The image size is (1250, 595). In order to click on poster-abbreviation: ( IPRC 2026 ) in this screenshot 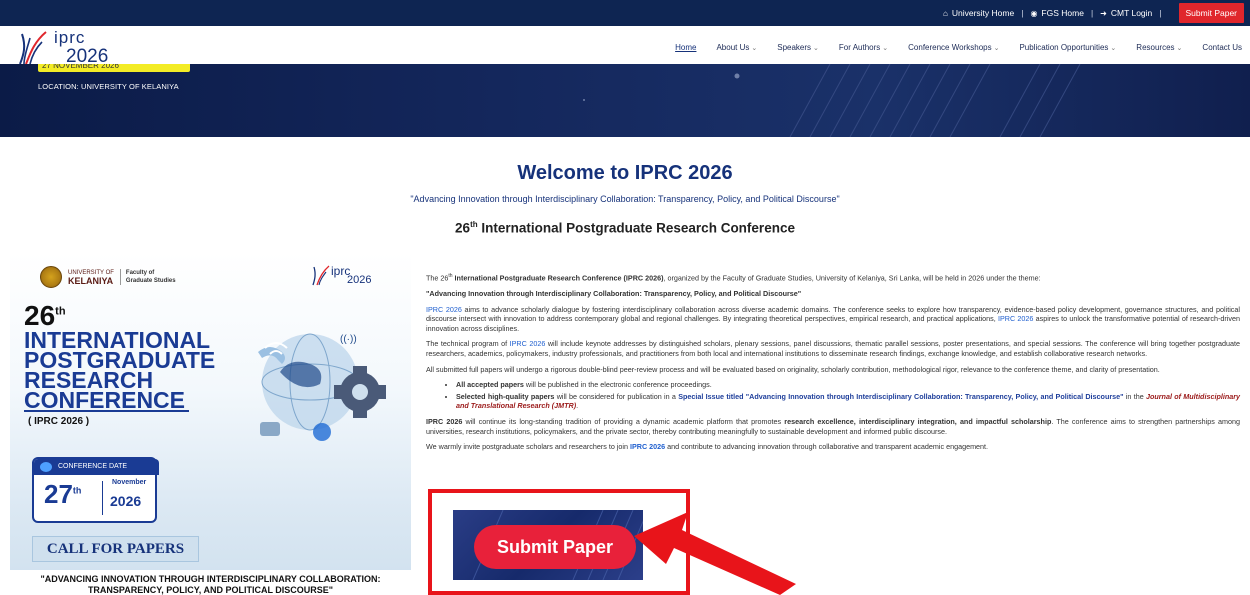, I will do `click(59, 421)`.